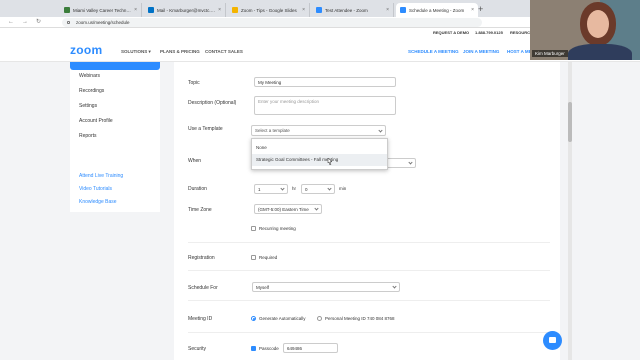 The width and height of the screenshot is (640, 360). Describe the element at coordinates (272, 130) in the screenshot. I see `template-select-placeholder: Select a template` at that location.